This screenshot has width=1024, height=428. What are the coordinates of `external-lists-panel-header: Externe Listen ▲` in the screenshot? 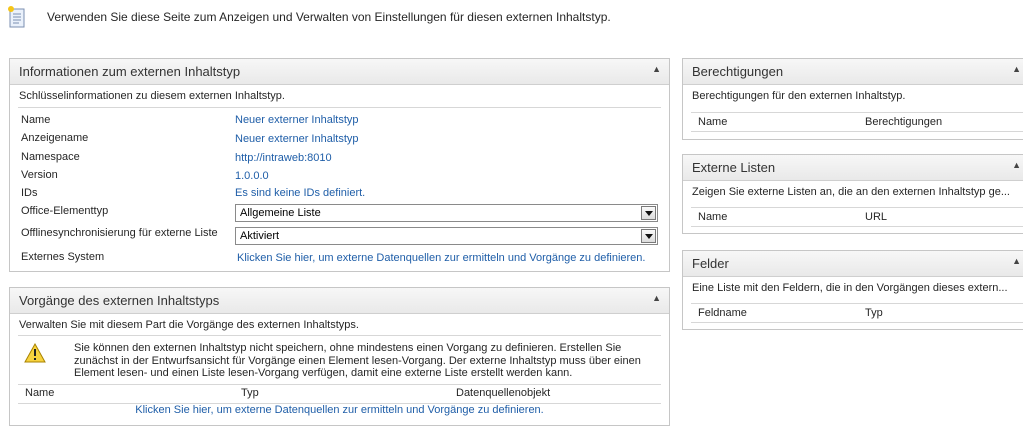 It's located at (853, 168).